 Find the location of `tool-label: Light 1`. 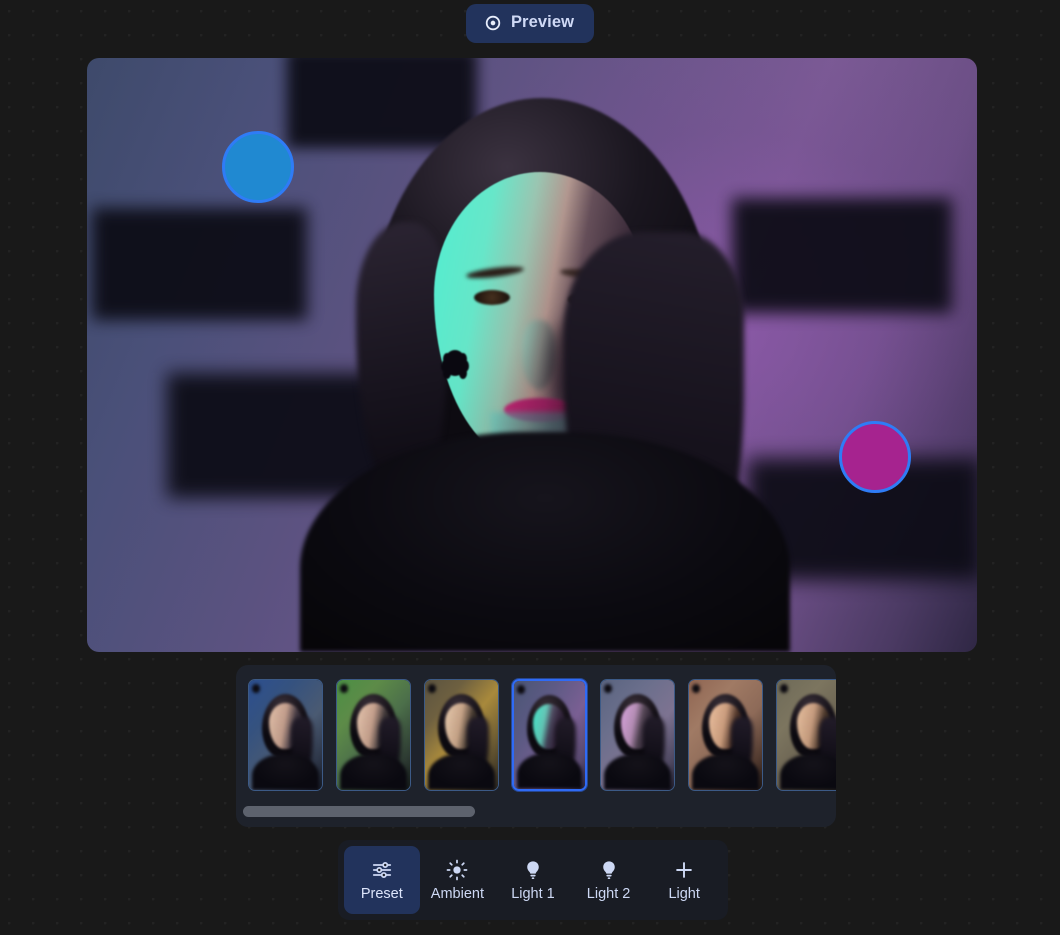

tool-label: Light 1 is located at coordinates (533, 893).